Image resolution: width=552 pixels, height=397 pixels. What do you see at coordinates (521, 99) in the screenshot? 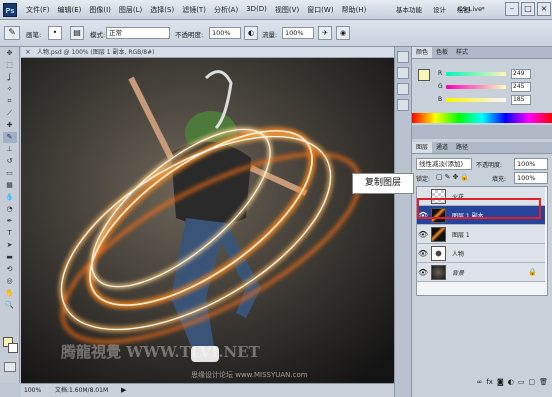
I see `channel-b-value: 185` at bounding box center [521, 99].